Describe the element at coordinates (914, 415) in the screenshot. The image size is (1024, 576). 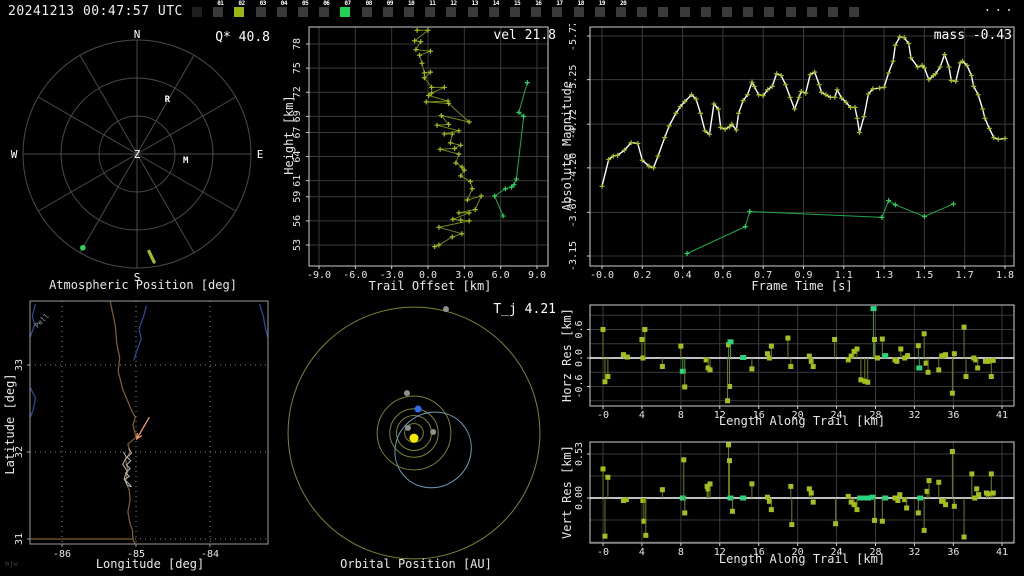
I see `svg-text: 32` at that location.